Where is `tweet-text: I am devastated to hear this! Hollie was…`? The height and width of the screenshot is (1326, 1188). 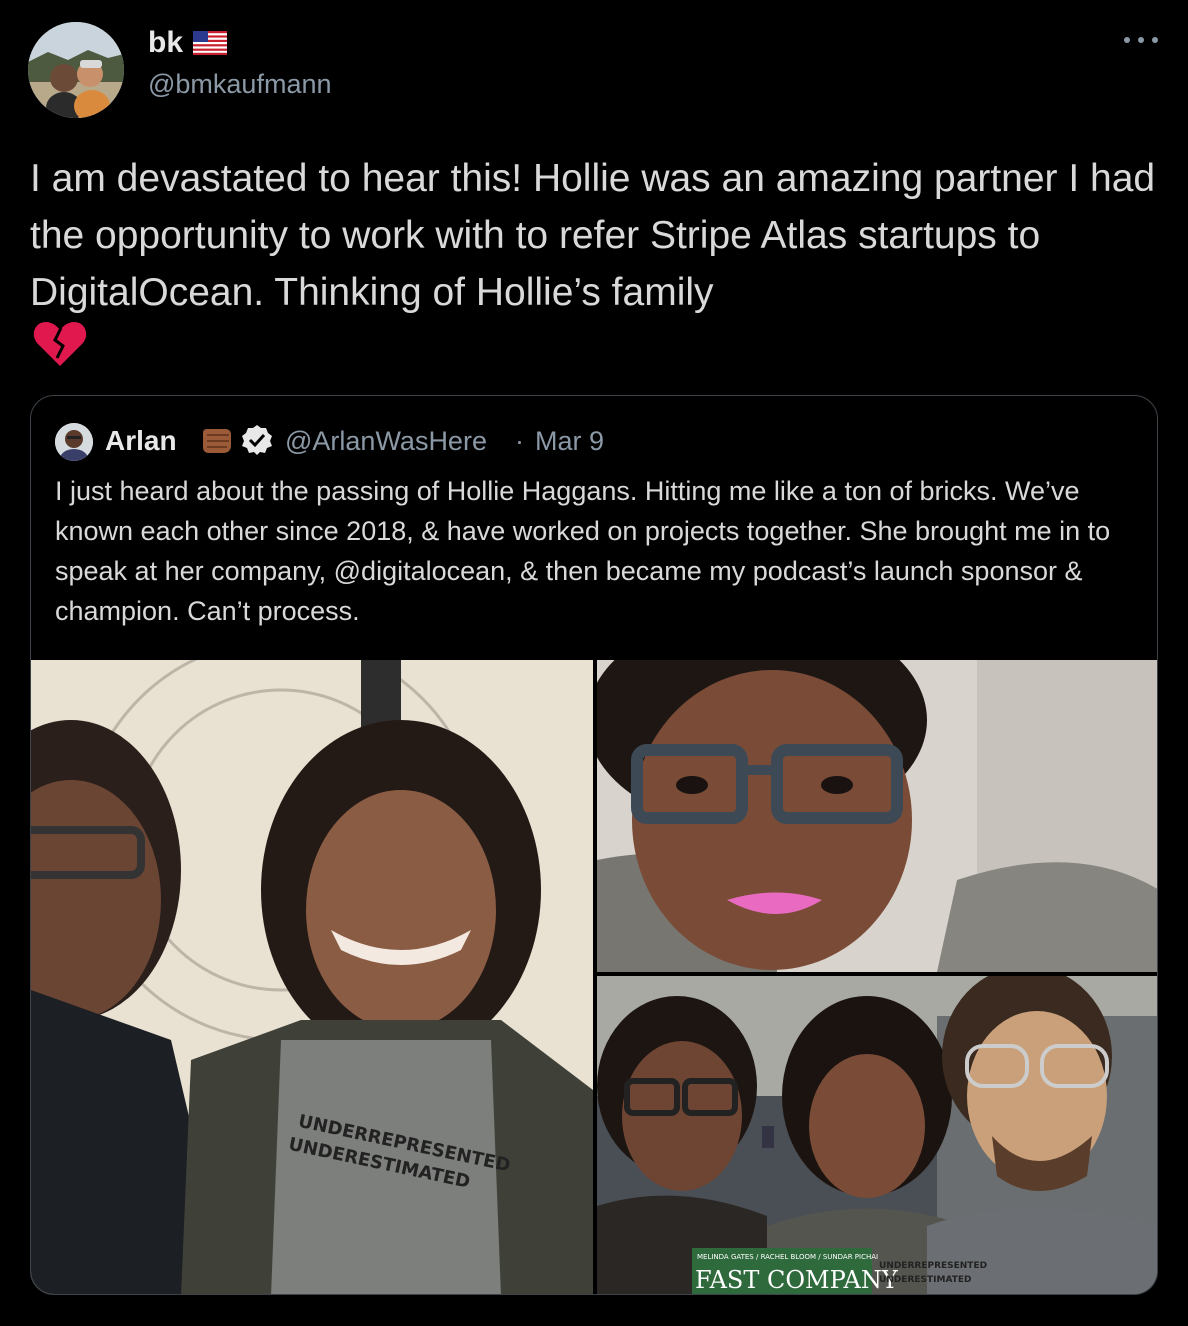 tweet-text: I am devastated to hear this! Hollie was… is located at coordinates (593, 235).